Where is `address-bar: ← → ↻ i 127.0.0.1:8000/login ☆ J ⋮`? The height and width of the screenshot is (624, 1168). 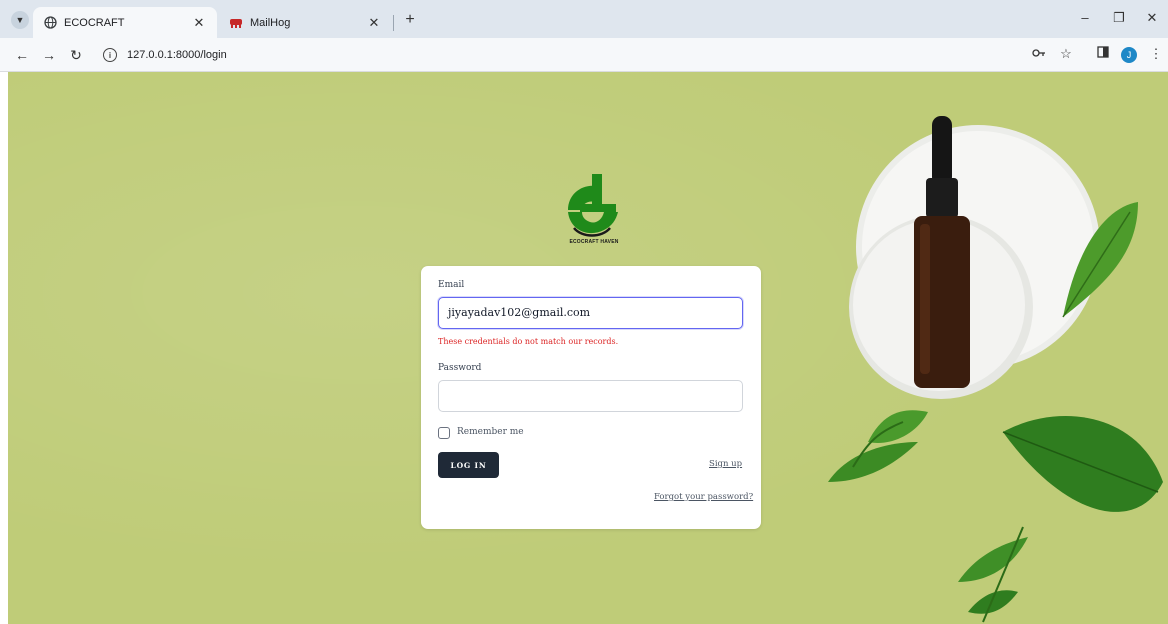
address-bar: ← → ↻ i 127.0.0.1:8000/login ☆ J ⋮ is located at coordinates (584, 55).